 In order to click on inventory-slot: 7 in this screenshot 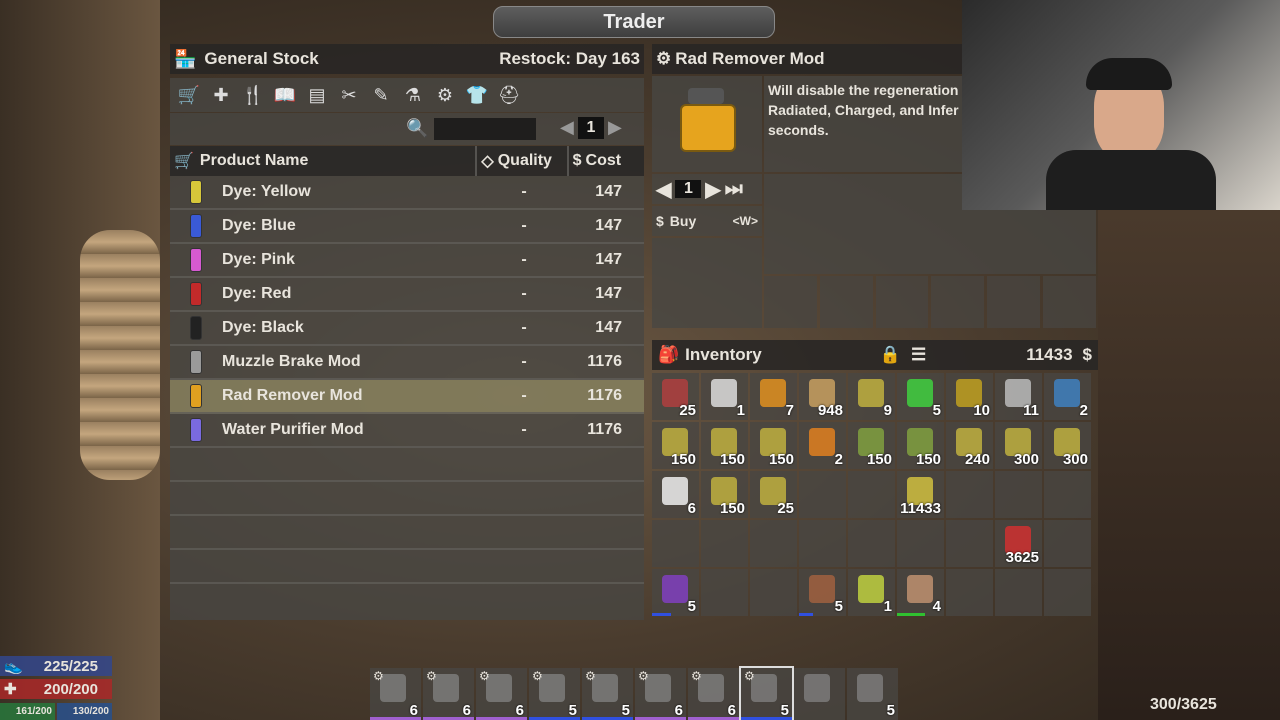, I will do `click(773, 396)`.